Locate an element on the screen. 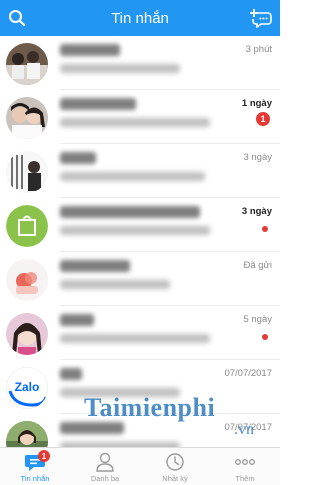  tab-label: Thêm is located at coordinates (245, 478).